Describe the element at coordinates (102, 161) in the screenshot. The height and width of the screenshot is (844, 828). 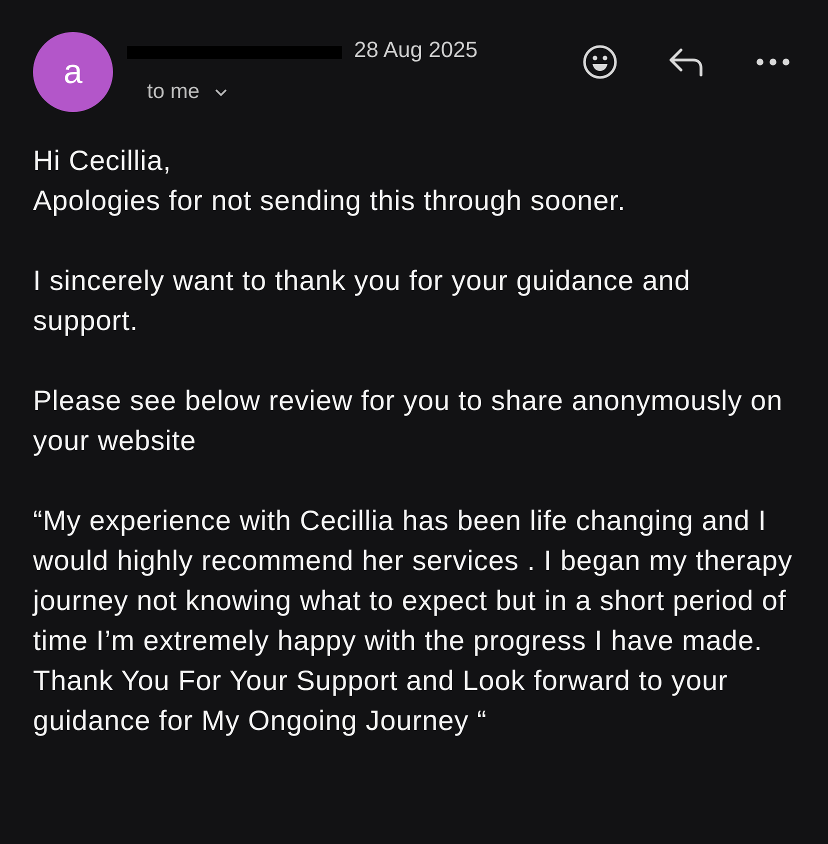
I see `message-paragraph: Hi Cecillia,` at that location.